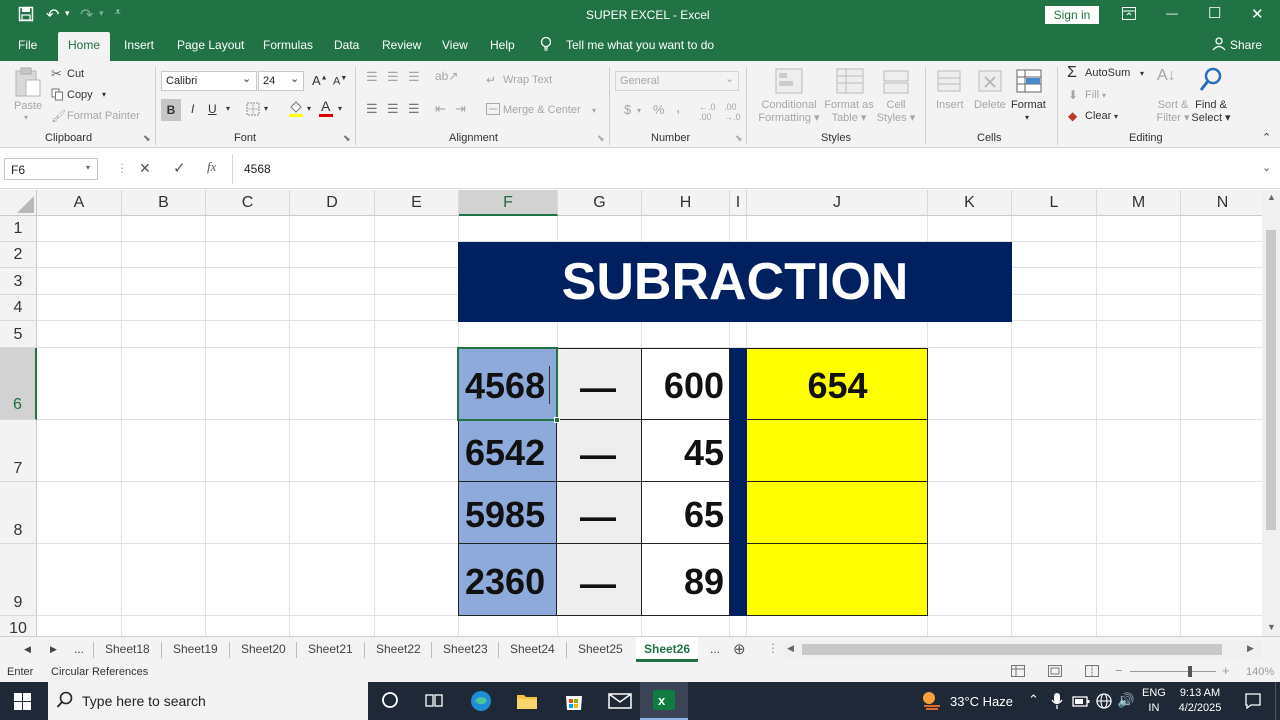 The image size is (1280, 720). Describe the element at coordinates (527, 80) in the screenshot. I see `wrap-text-button: Wrap Text` at that location.